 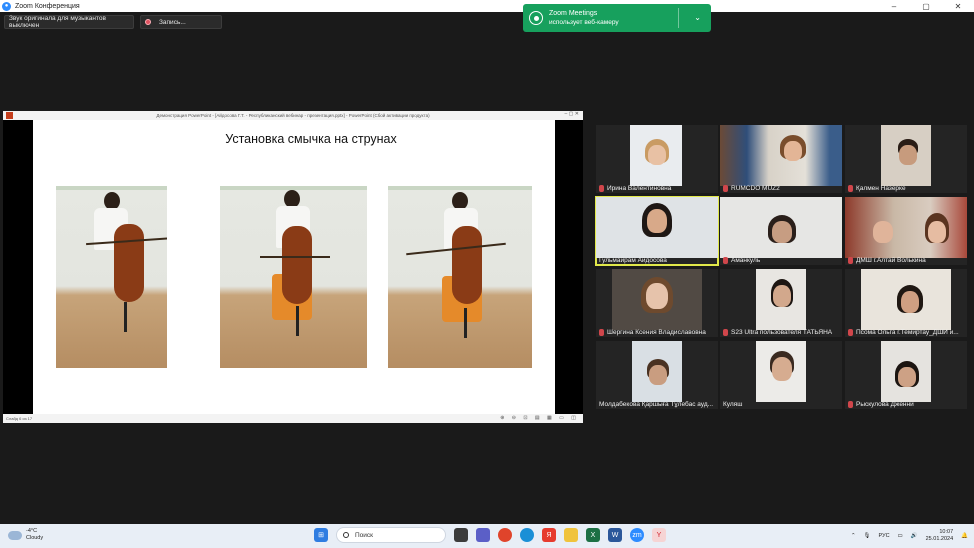 What do you see at coordinates (781, 159) in the screenshot?
I see `participant-tile: RUMCDO MUZ2` at bounding box center [781, 159].